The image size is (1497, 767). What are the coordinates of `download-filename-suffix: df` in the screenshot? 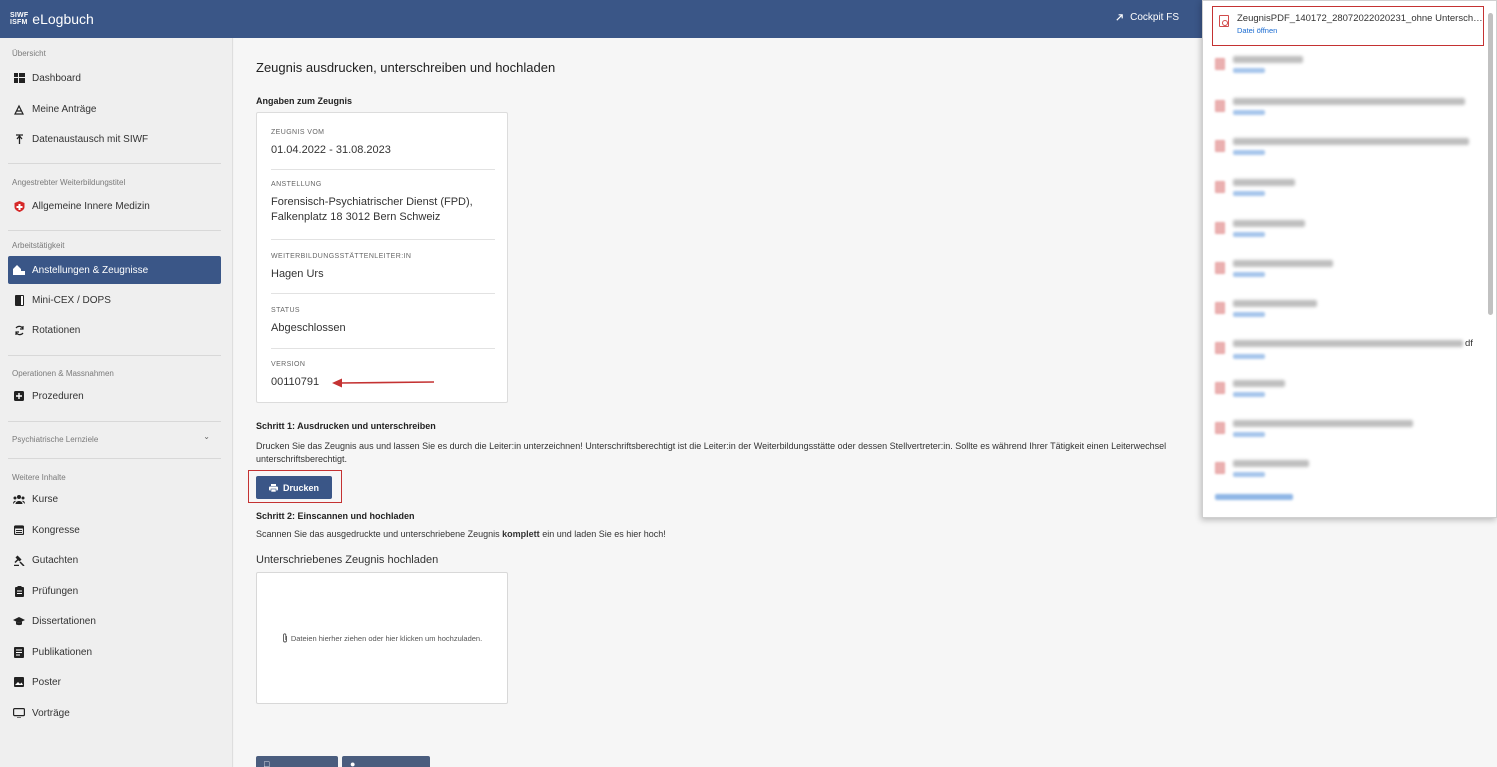 It's located at (1469, 343).